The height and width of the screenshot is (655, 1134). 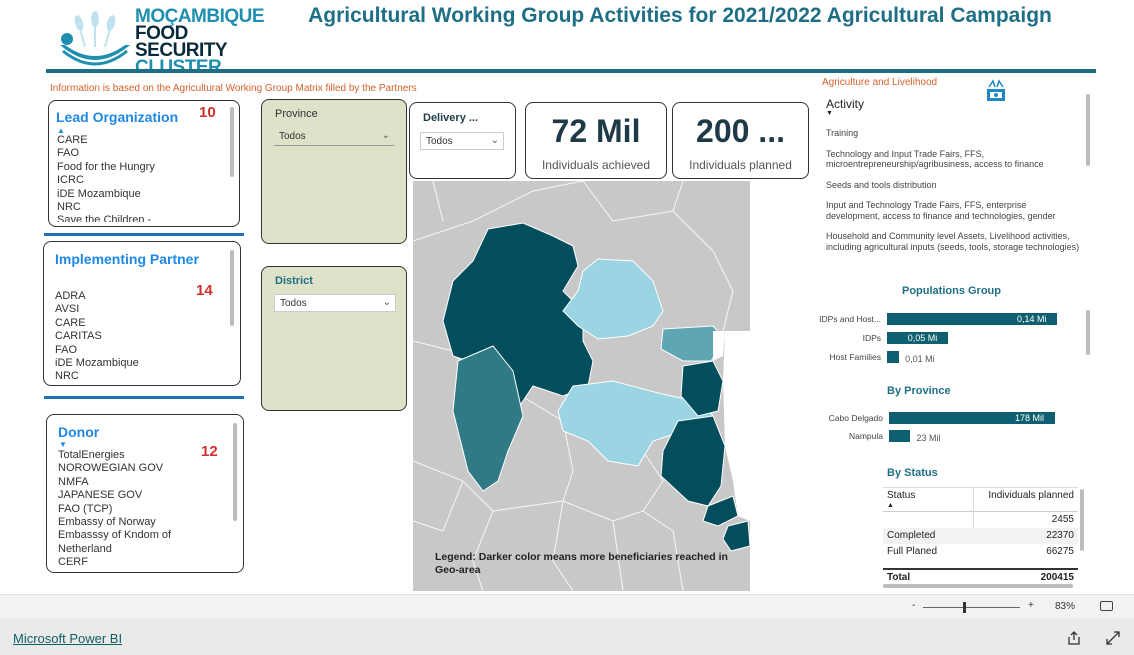 What do you see at coordinates (978, 586) in the screenshot?
I see `table-h-scrollbar` at bounding box center [978, 586].